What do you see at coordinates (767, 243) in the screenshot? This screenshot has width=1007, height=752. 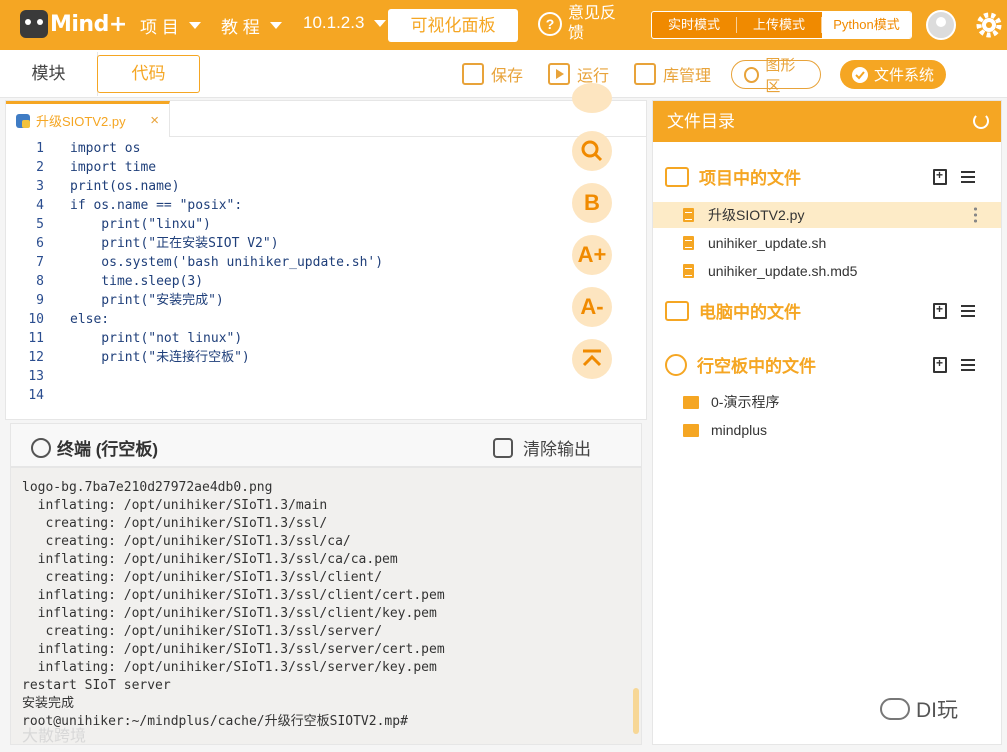 I see `file-name: unihiker_update.sh` at bounding box center [767, 243].